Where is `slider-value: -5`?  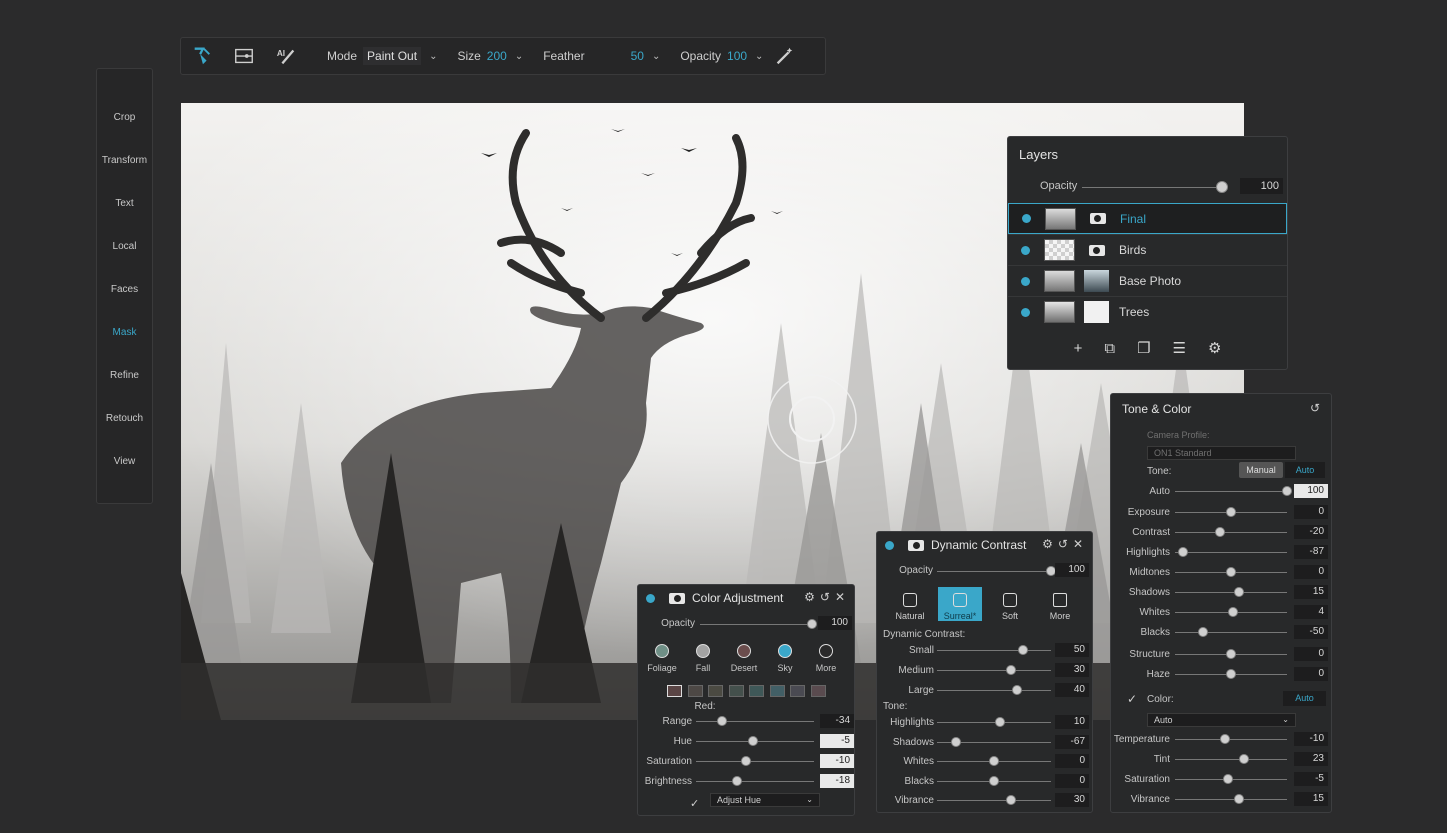
slider-value: -5 is located at coordinates (1311, 779).